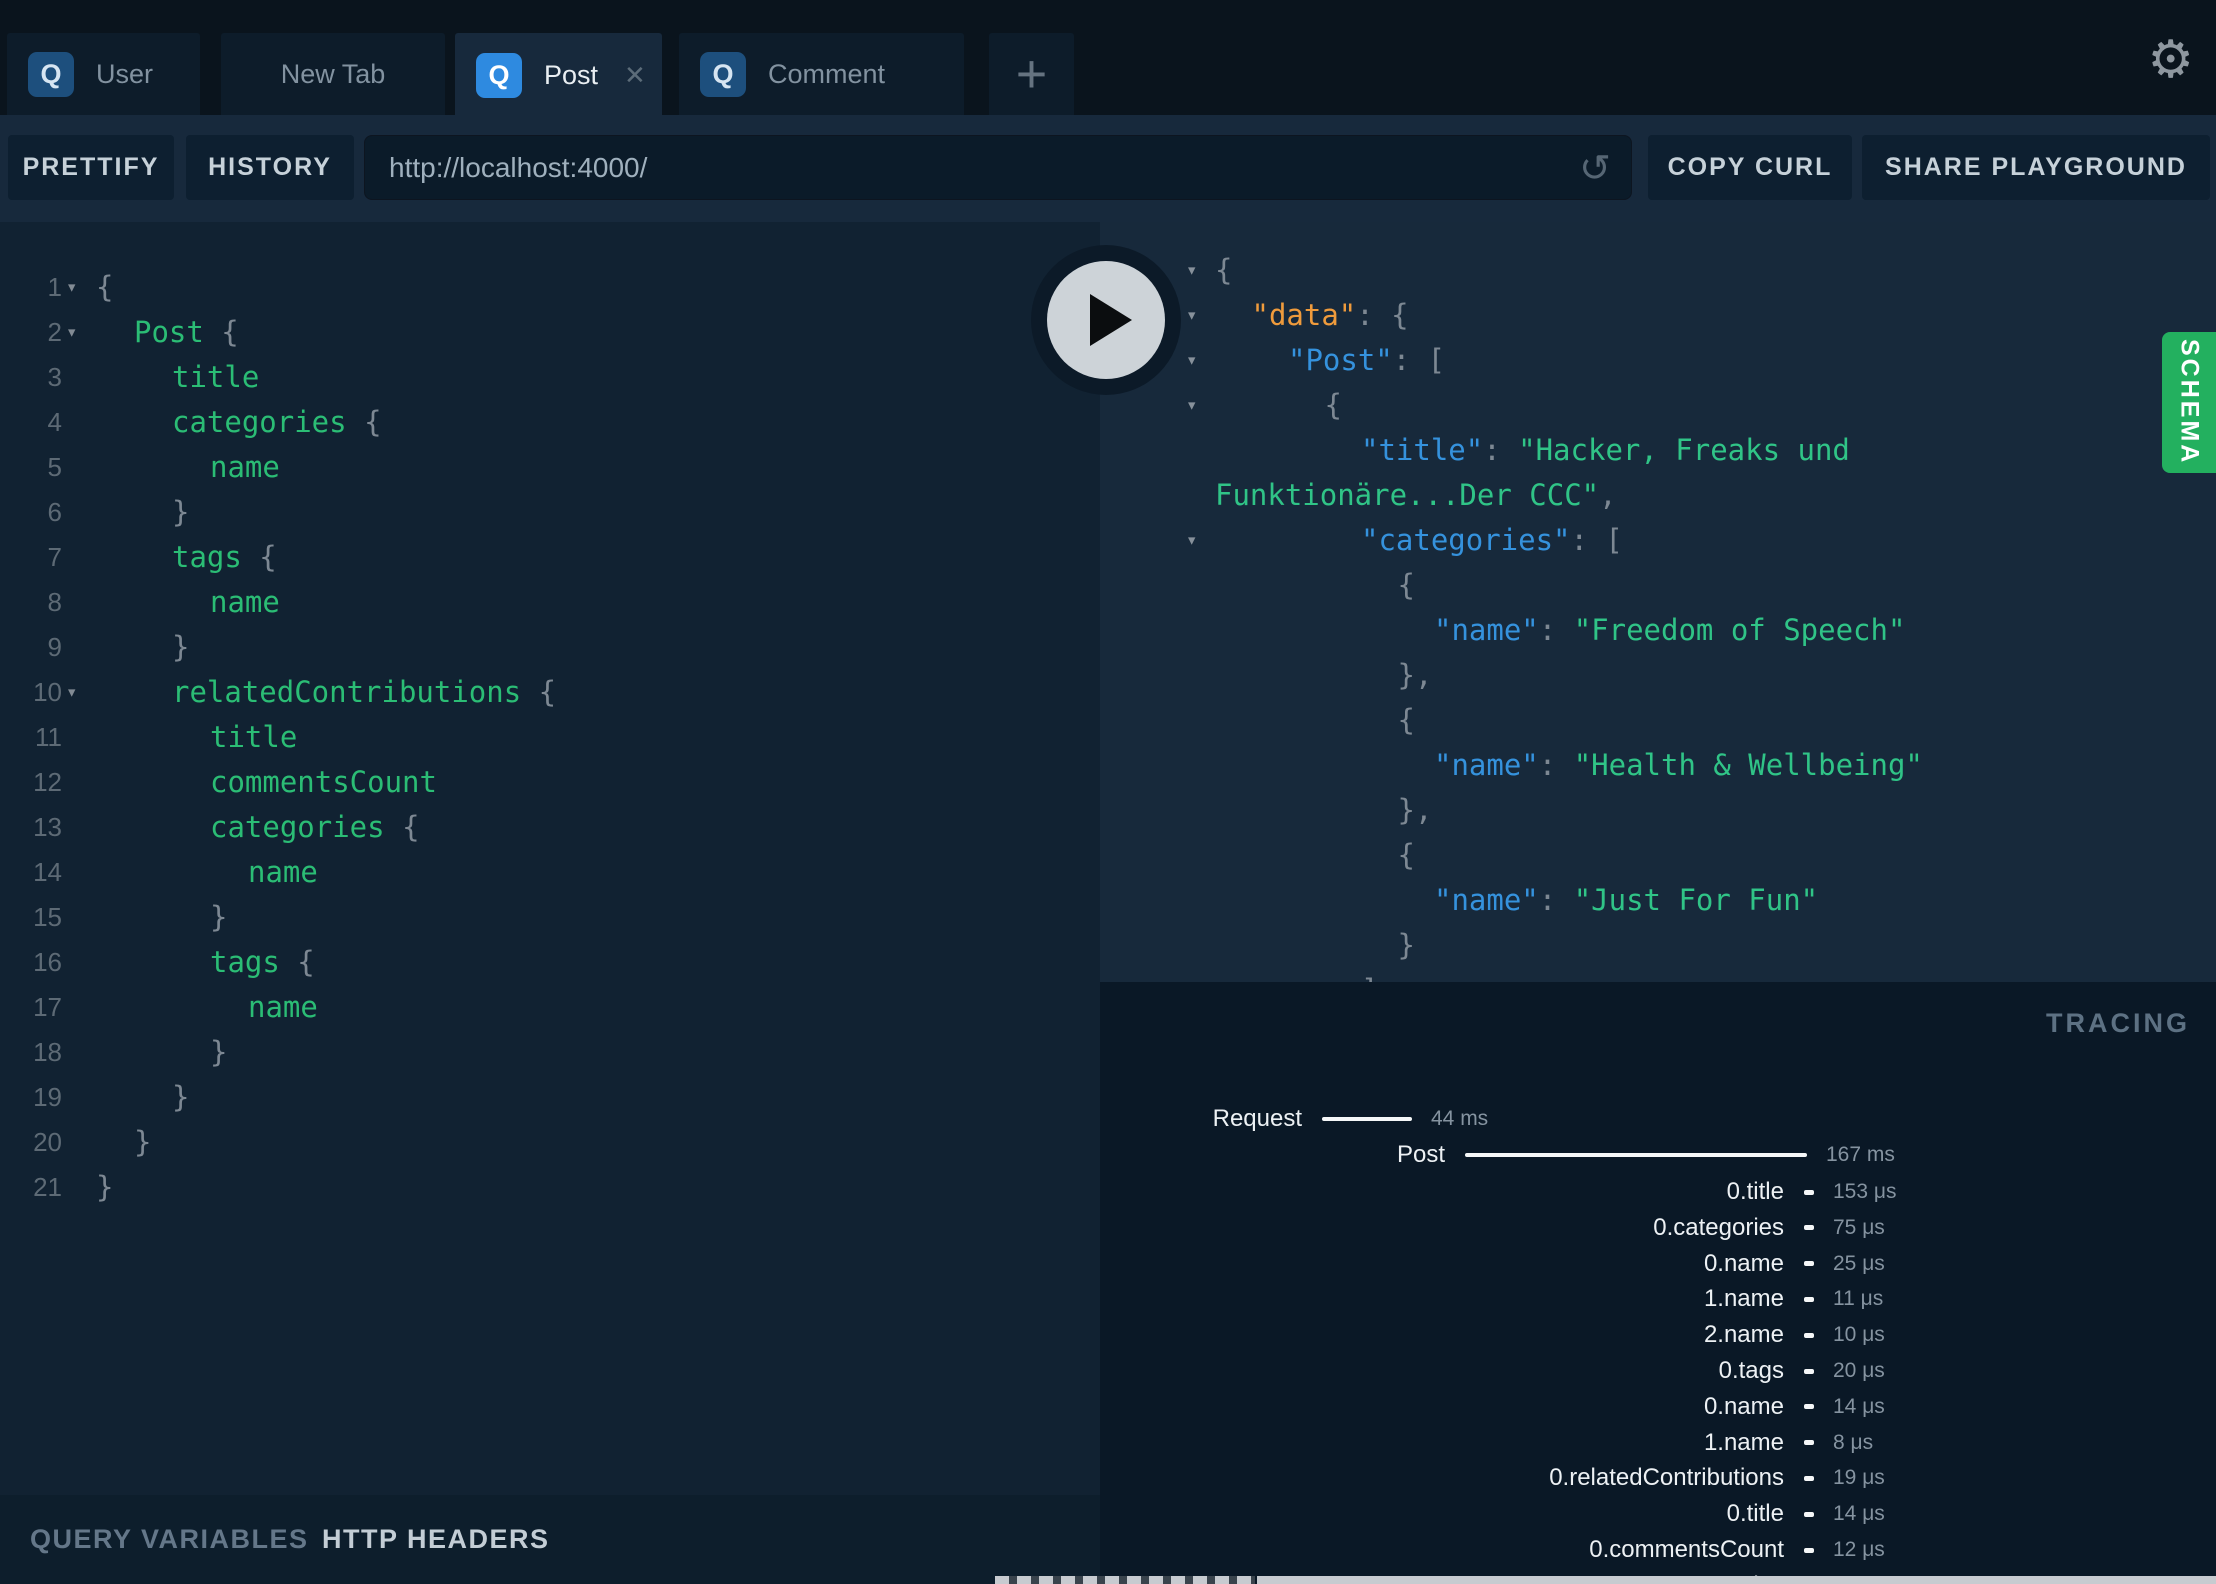  I want to click on query-line: 5 name, so click(550, 467).